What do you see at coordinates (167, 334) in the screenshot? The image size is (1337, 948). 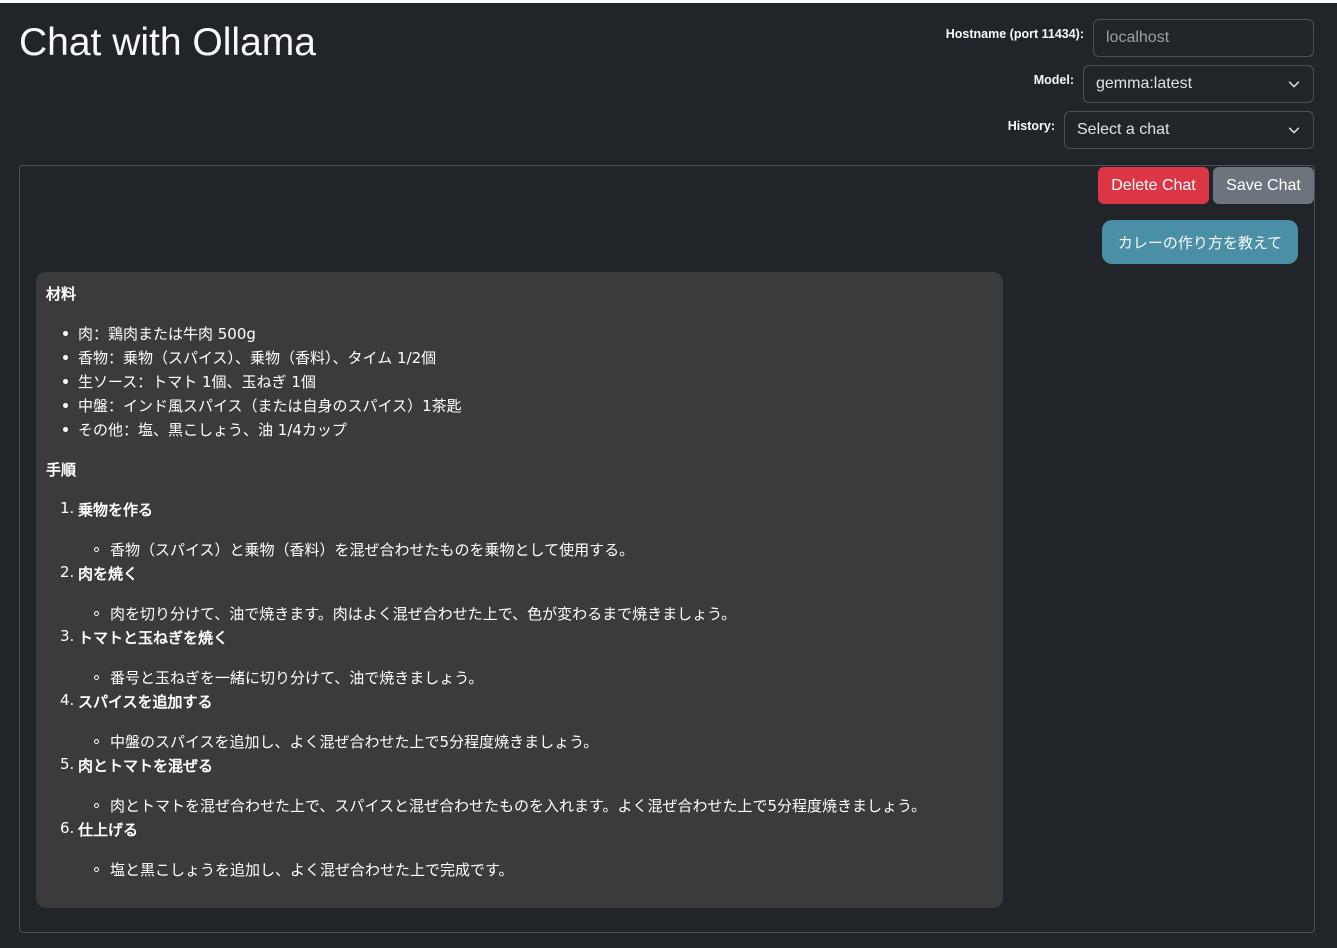 I see `ingredient-text: 肉：鶏肉または牛肉 500g` at bounding box center [167, 334].